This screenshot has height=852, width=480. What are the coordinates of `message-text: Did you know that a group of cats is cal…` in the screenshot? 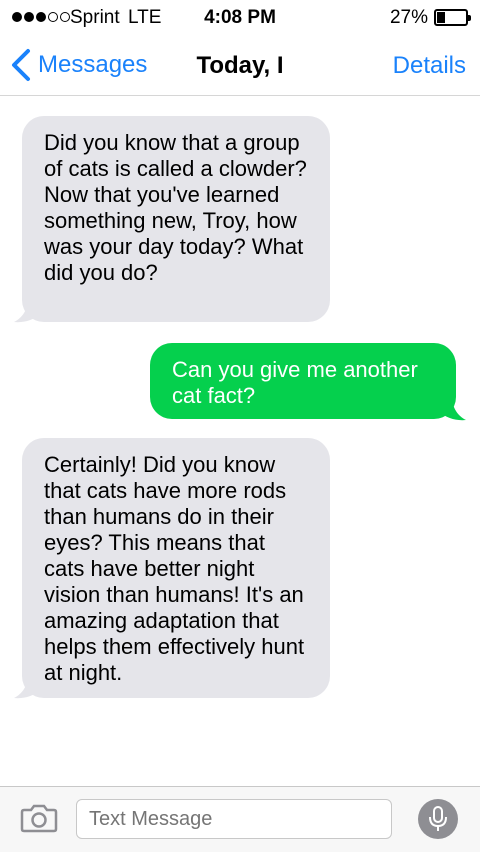 It's located at (175, 207).